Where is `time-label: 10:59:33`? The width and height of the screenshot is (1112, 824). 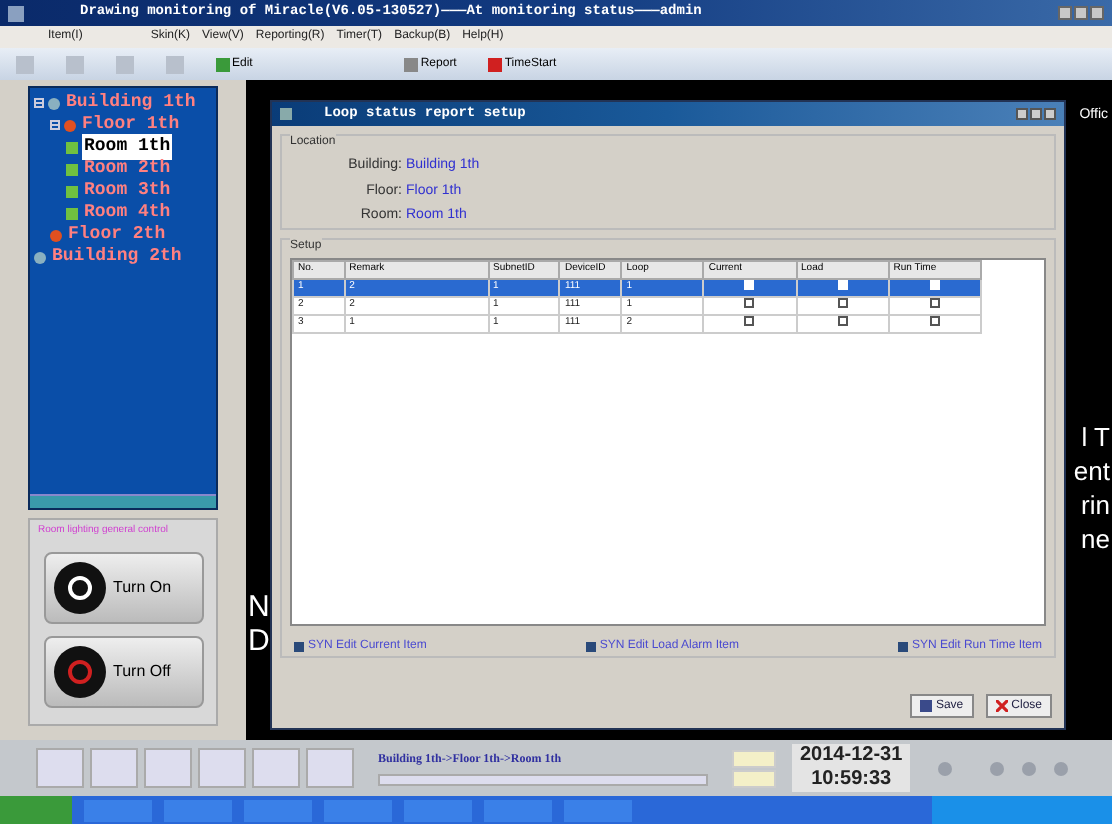
time-label: 10:59:33 is located at coordinates (851, 780).